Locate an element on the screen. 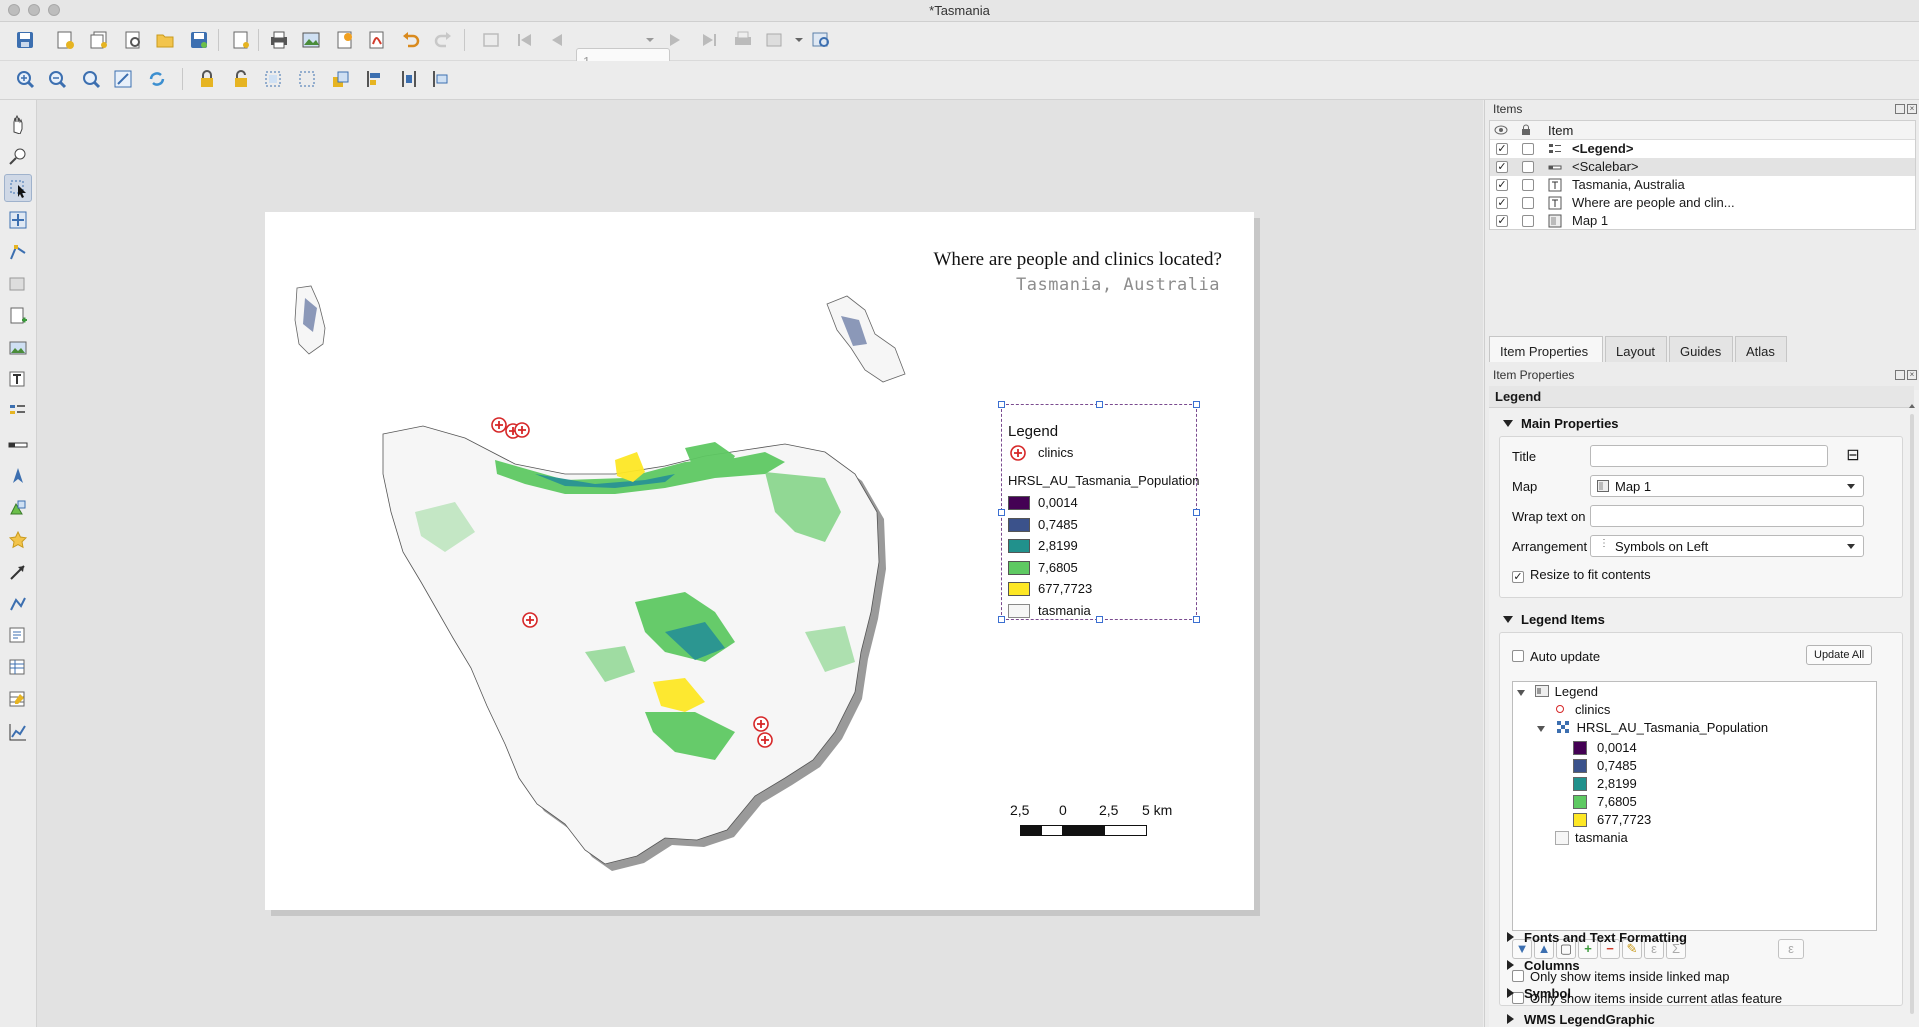 The height and width of the screenshot is (1027, 1919). legend-items-section: Legend Items is located at coordinates (1554, 619).